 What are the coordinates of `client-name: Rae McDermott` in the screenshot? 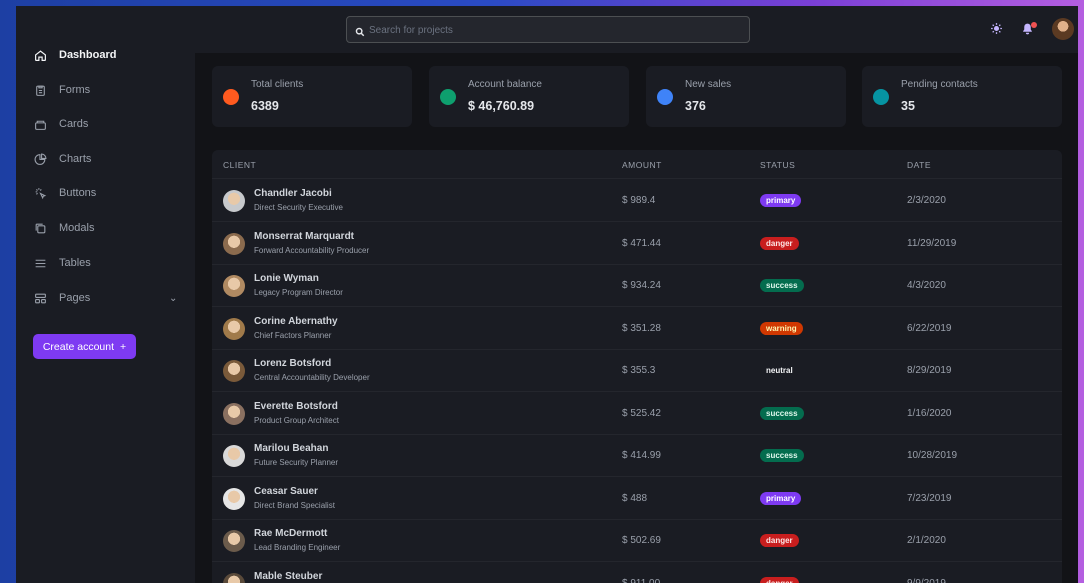 It's located at (291, 533).